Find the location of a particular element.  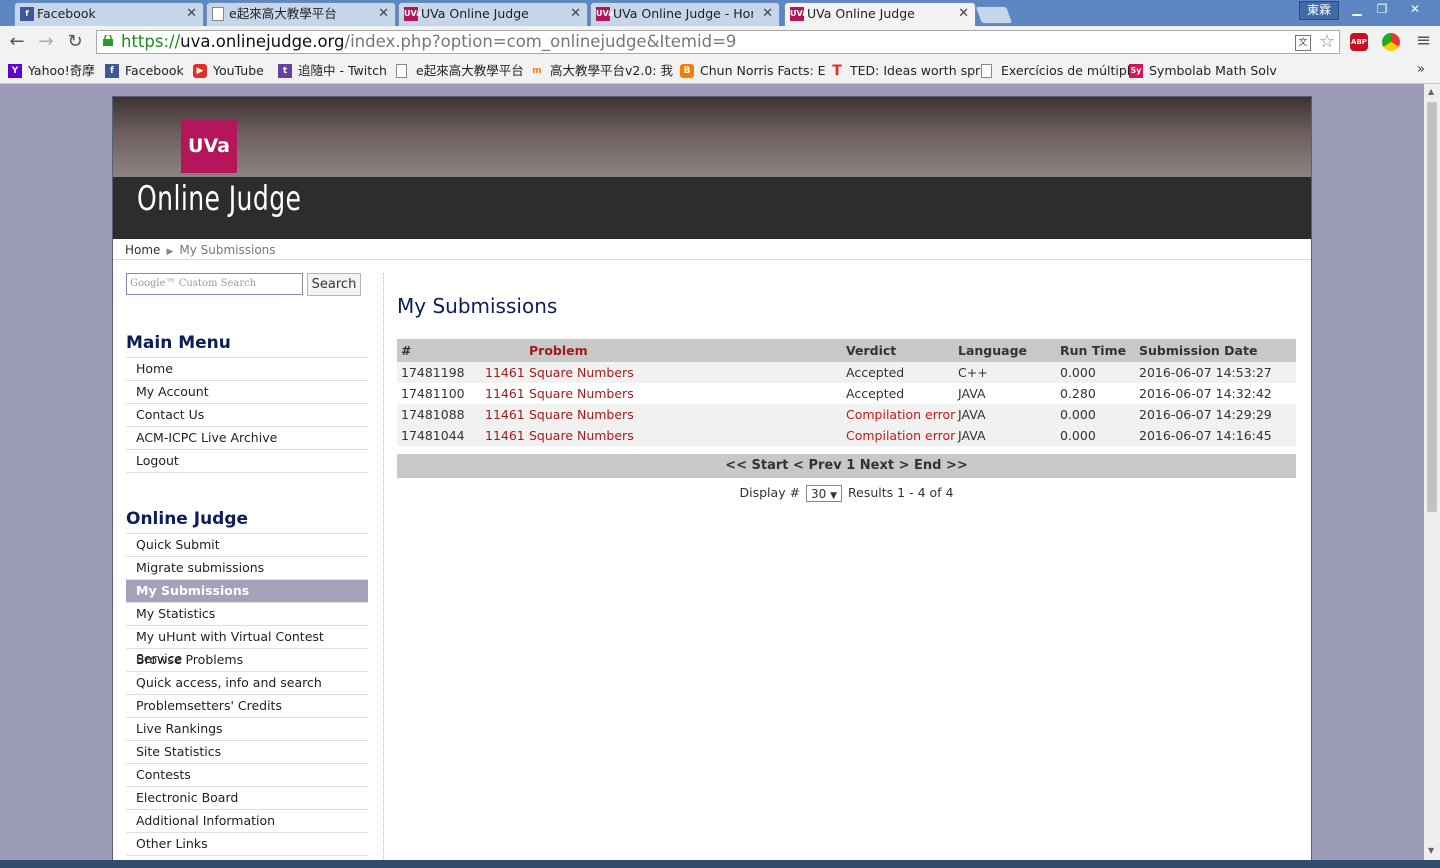

bookmark-ted: T TED: Ideas worth spr is located at coordinates (909, 71).